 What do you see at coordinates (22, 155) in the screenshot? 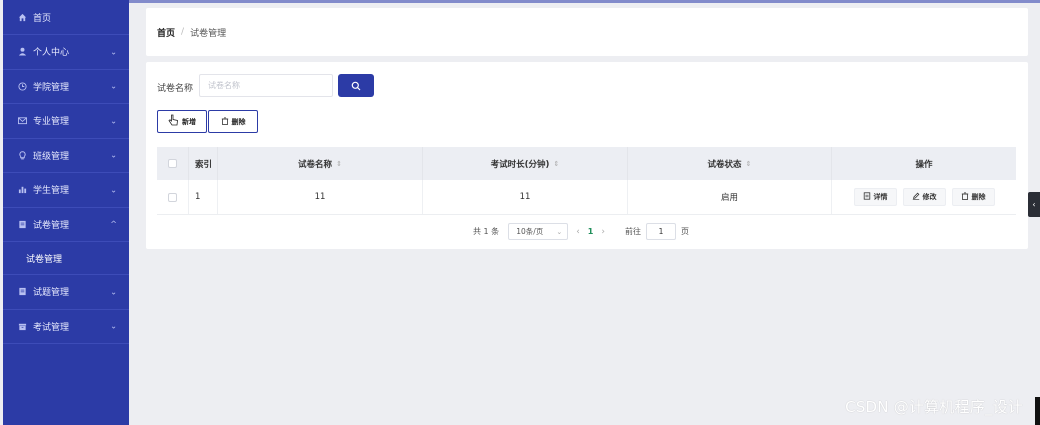
I see `bulb-icon` at bounding box center [22, 155].